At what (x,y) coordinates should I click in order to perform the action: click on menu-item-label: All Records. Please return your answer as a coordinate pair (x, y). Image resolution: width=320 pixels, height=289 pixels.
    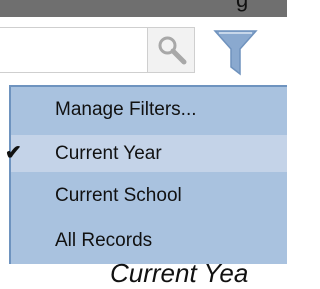
    Looking at the image, I should click on (104, 240).